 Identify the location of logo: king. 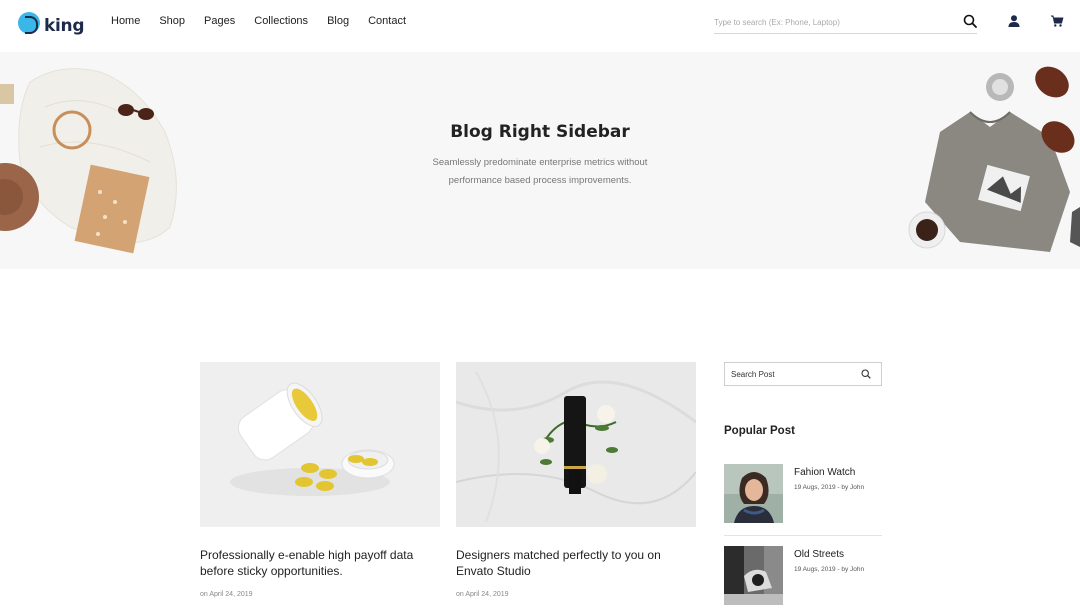
(51, 23).